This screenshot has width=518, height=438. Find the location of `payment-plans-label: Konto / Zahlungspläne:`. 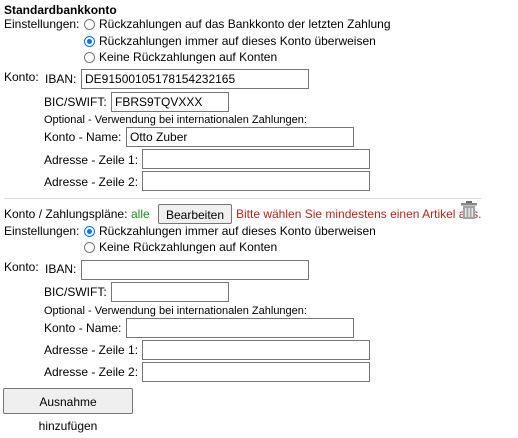

payment-plans-label: Konto / Zahlungspläne: is located at coordinates (66, 214).